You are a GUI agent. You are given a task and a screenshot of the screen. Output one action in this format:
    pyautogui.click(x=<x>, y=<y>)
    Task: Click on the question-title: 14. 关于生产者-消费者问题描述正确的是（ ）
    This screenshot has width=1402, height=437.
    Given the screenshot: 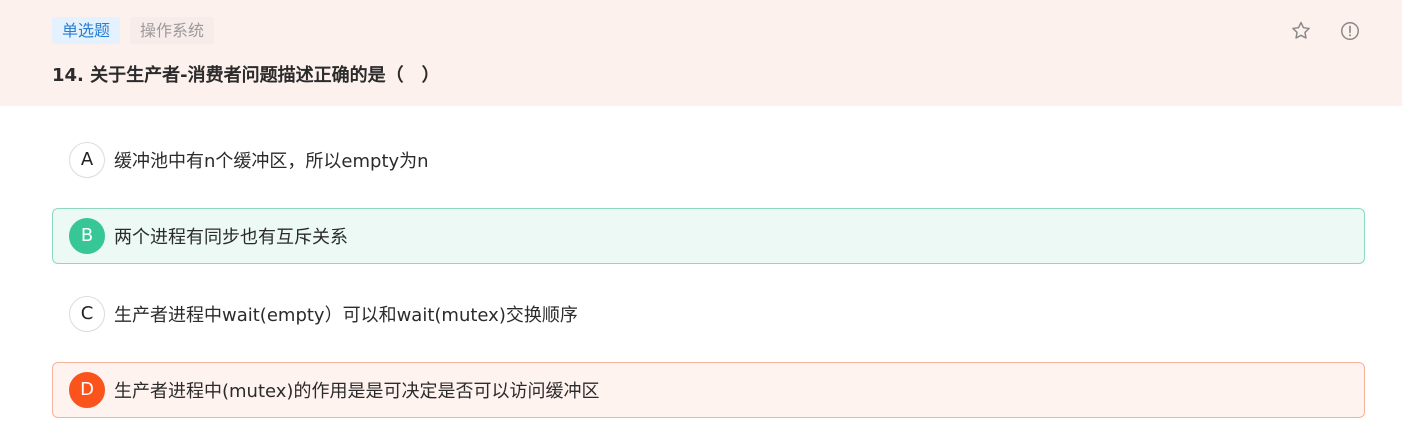 What is the action you would take?
    pyautogui.click(x=246, y=75)
    